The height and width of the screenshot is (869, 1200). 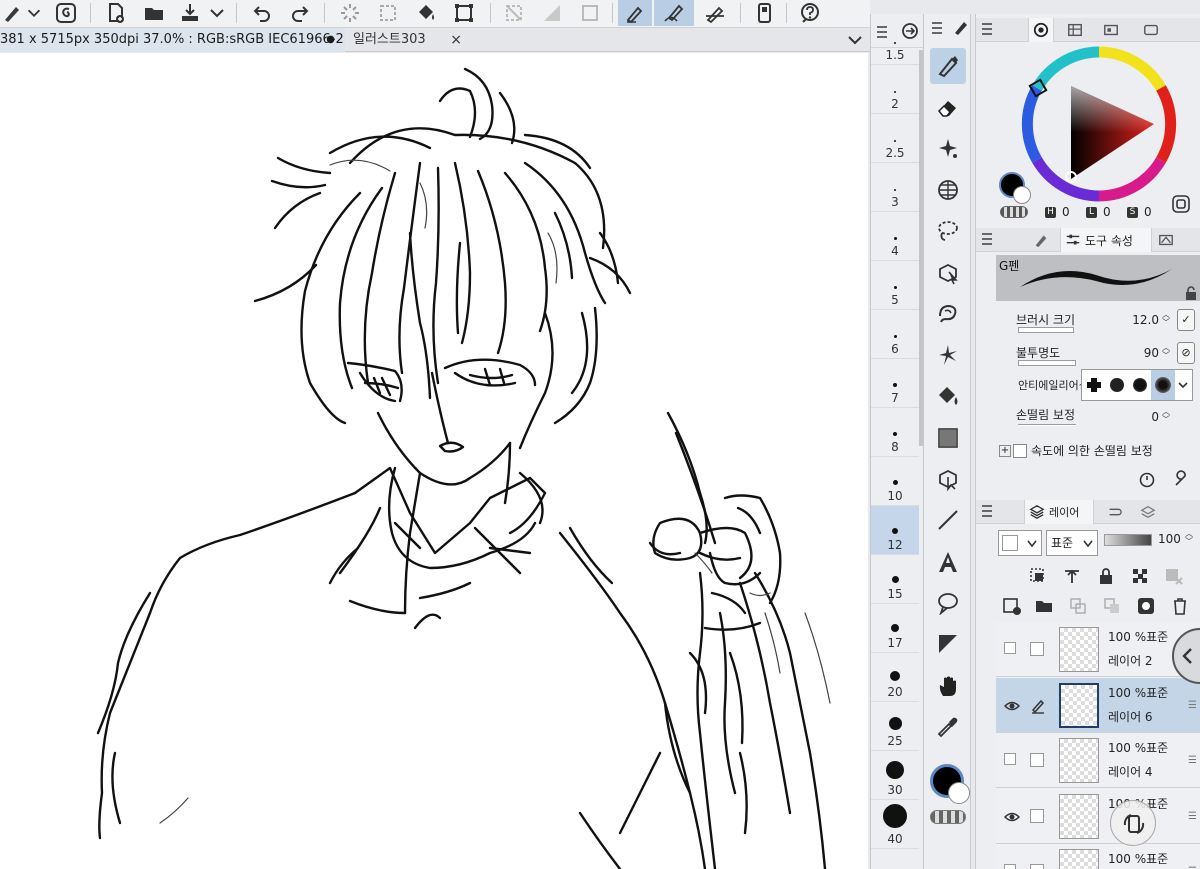 I want to click on lock-transparent-icon, so click(x=1140, y=576).